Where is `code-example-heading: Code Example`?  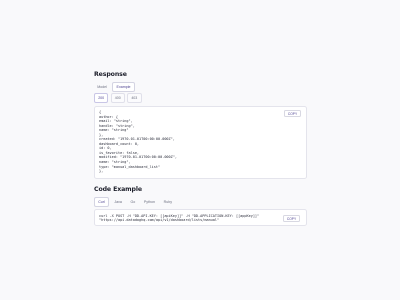 code-example-heading: Code Example is located at coordinates (118, 189).